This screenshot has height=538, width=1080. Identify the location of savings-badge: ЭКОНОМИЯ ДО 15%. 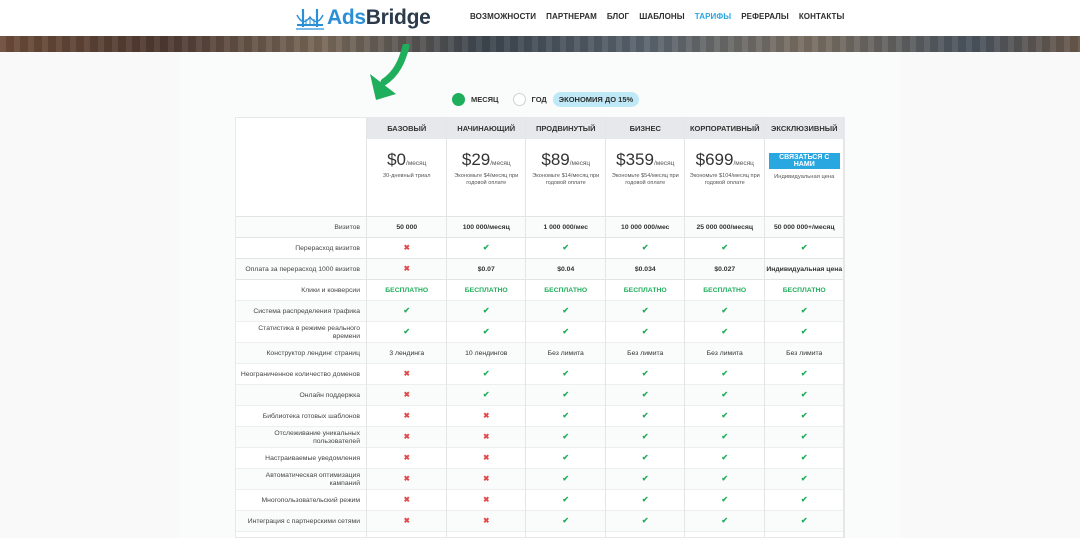
(596, 99).